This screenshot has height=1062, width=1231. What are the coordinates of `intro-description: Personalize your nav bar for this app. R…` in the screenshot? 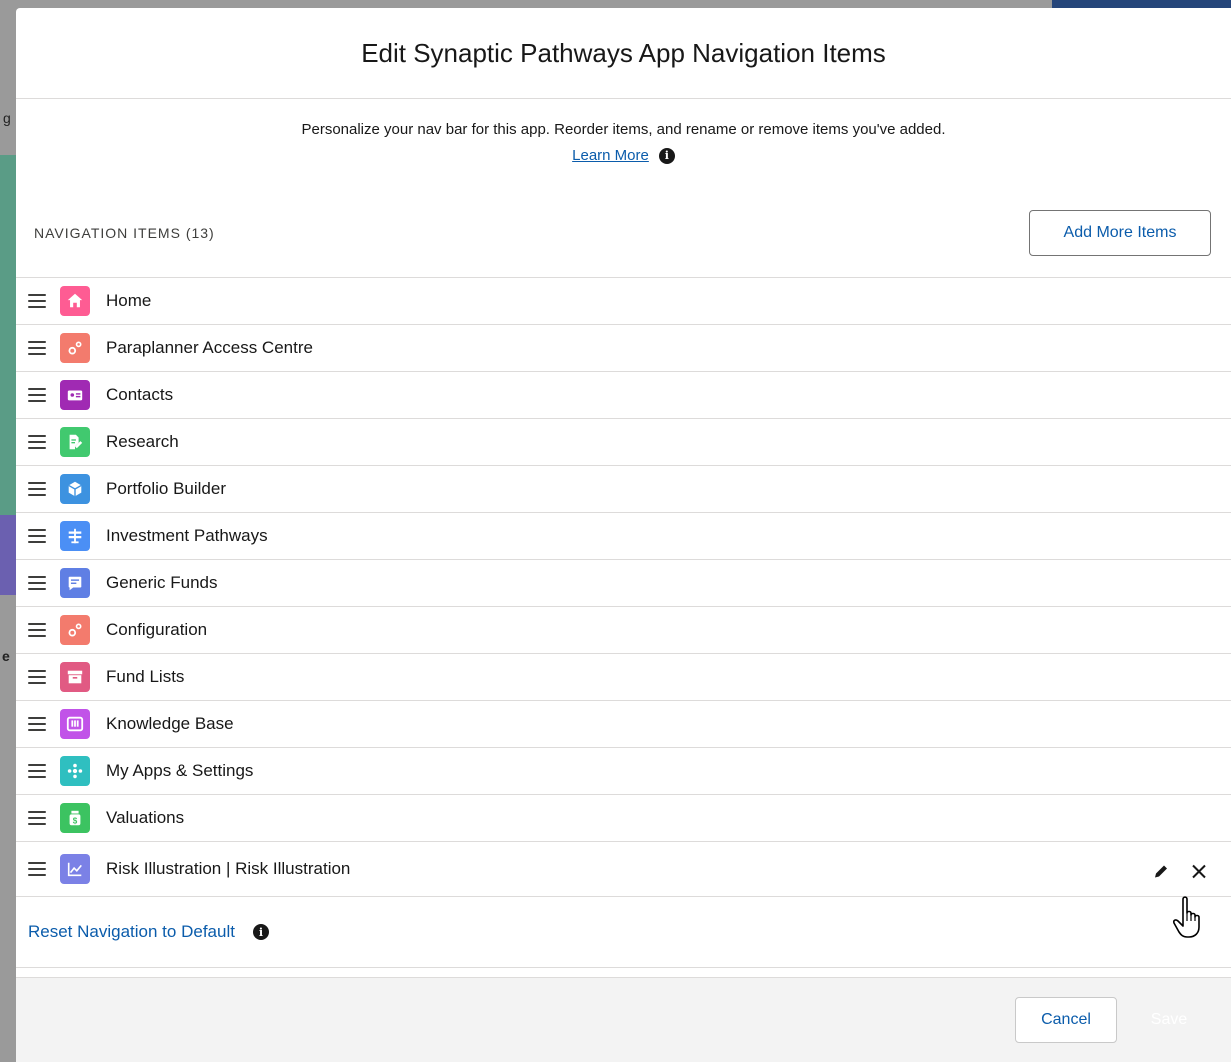 It's located at (623, 129).